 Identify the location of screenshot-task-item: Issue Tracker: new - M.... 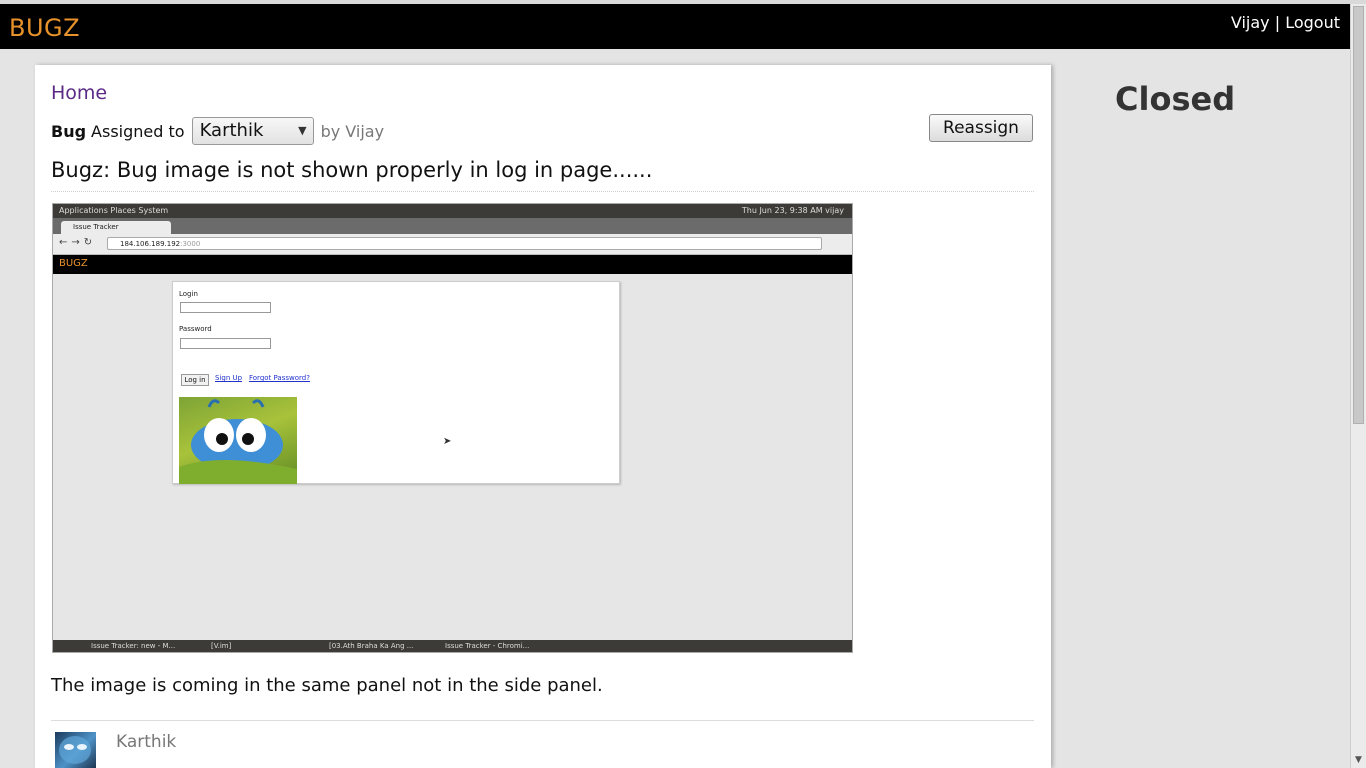
(133, 646).